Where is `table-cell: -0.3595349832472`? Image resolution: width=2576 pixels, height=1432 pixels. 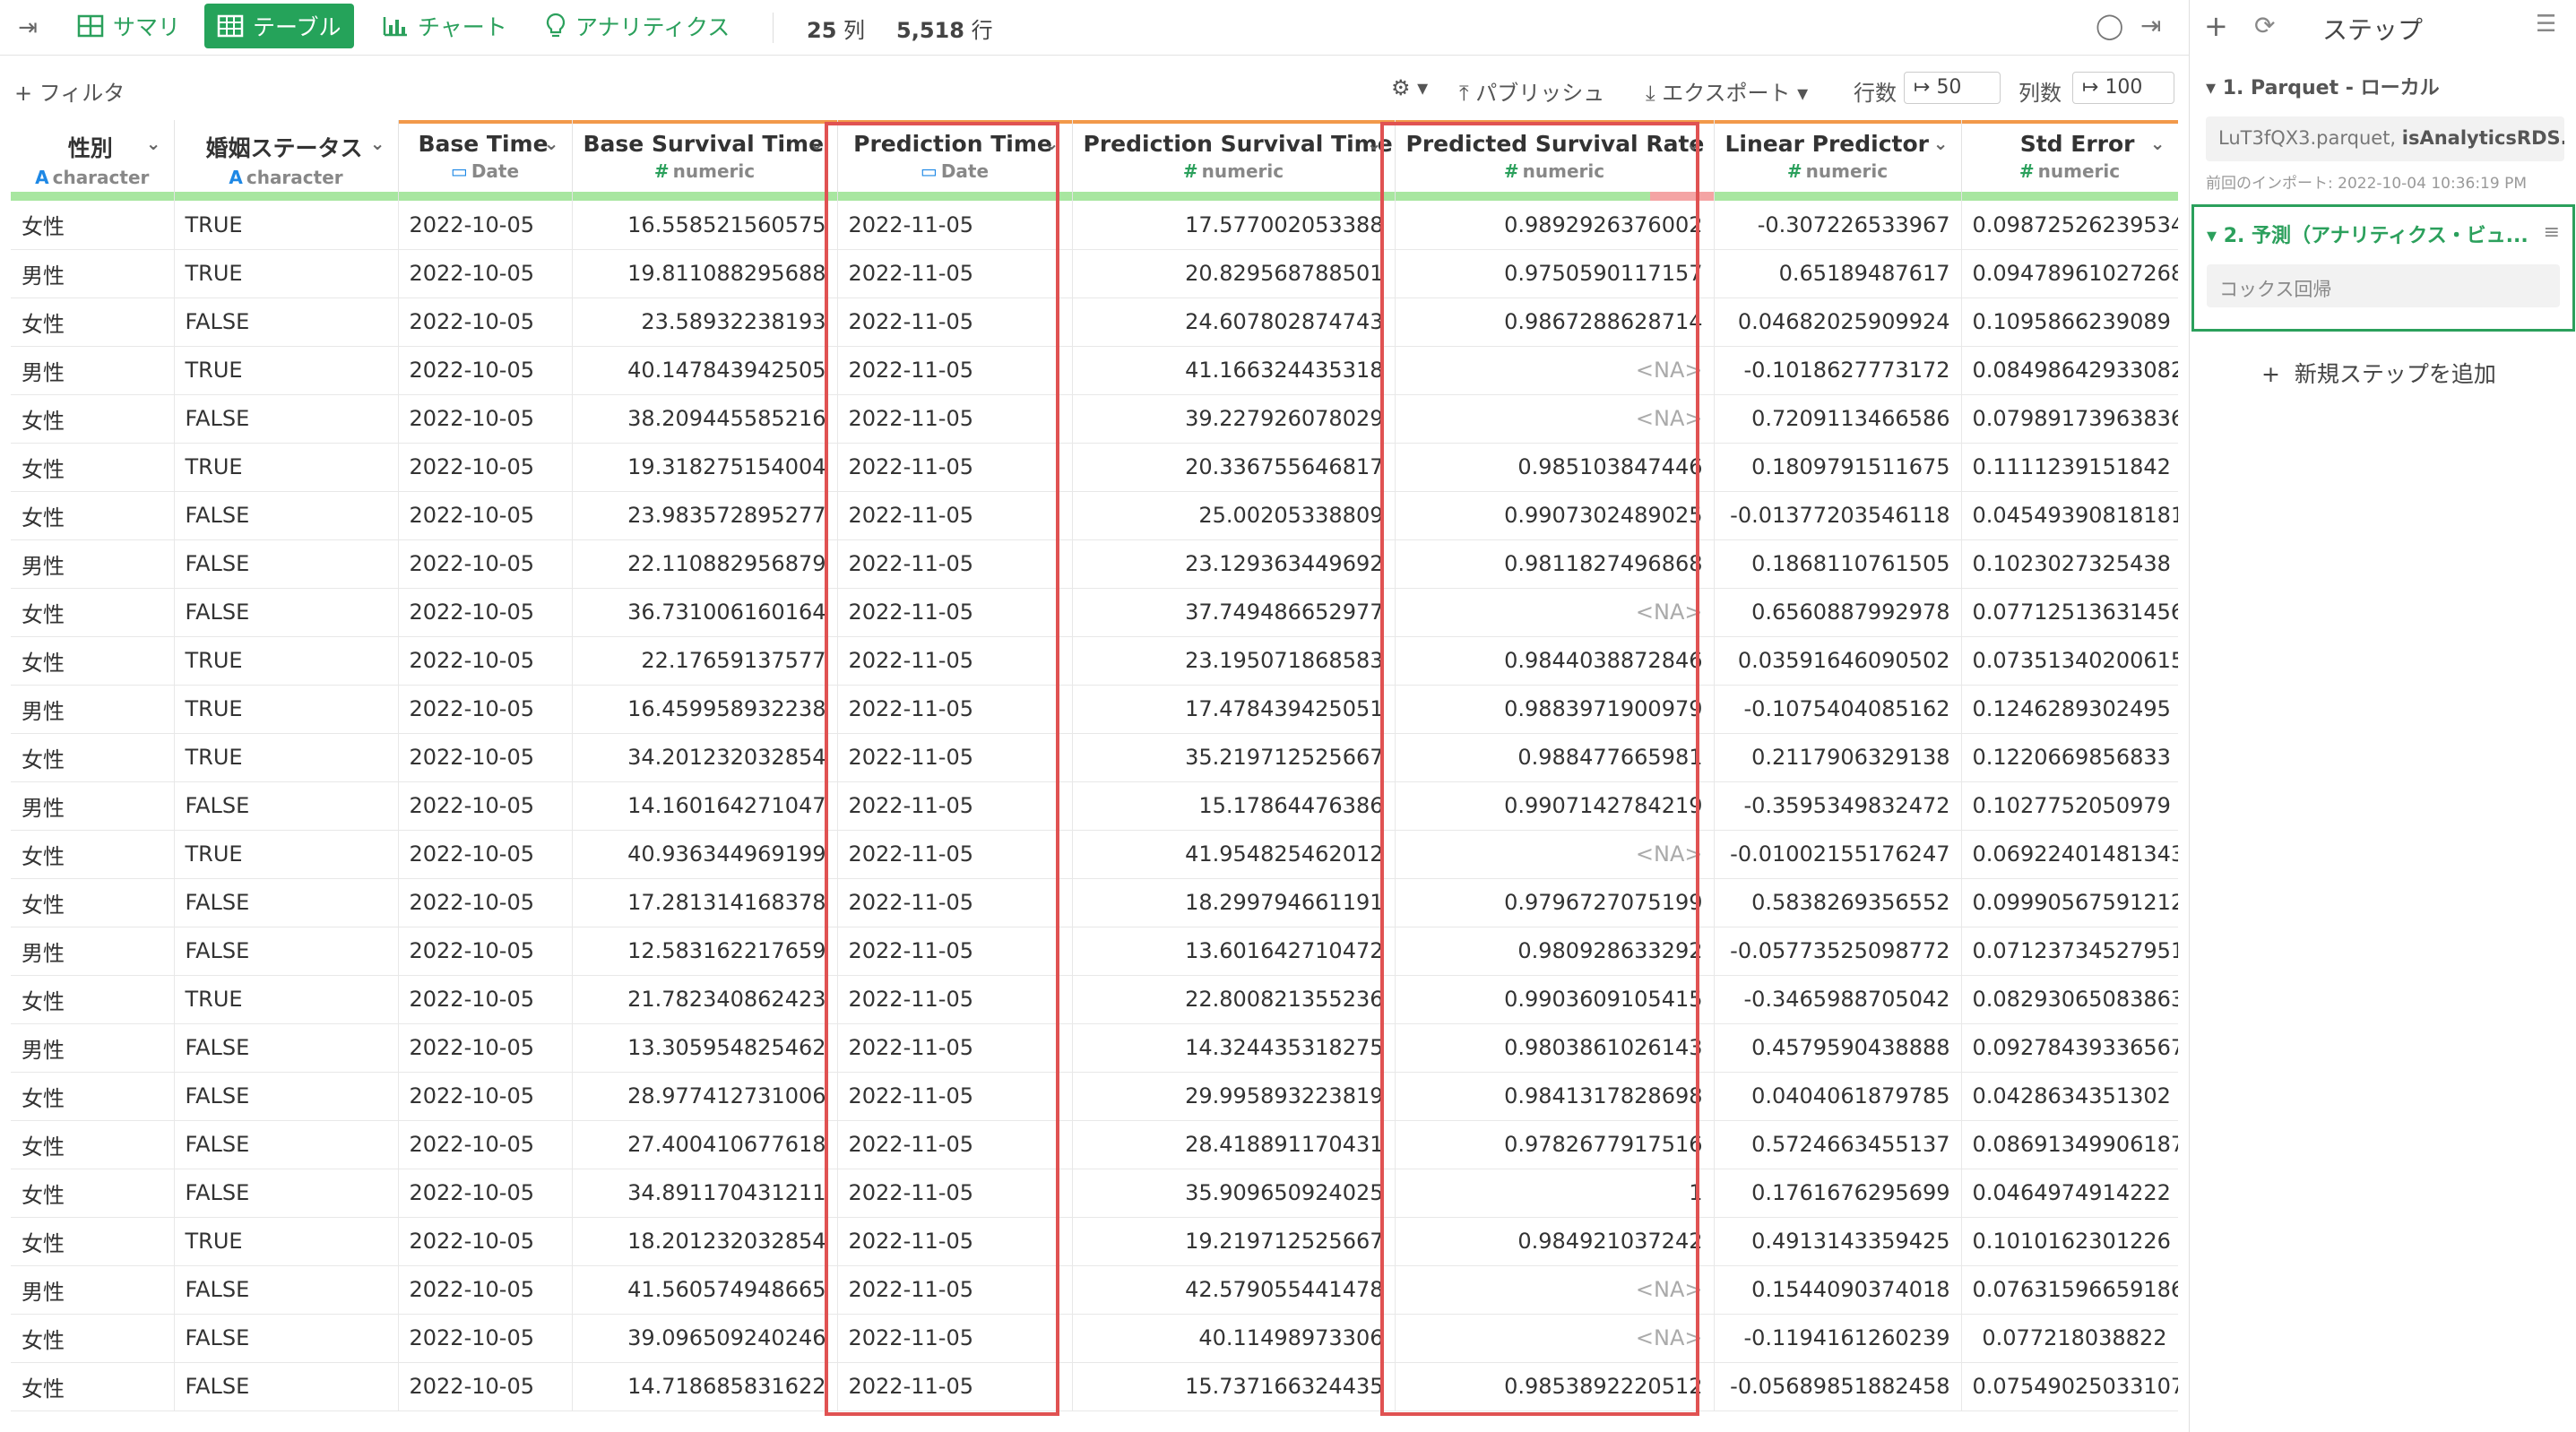 table-cell: -0.3595349832472 is located at coordinates (1838, 806).